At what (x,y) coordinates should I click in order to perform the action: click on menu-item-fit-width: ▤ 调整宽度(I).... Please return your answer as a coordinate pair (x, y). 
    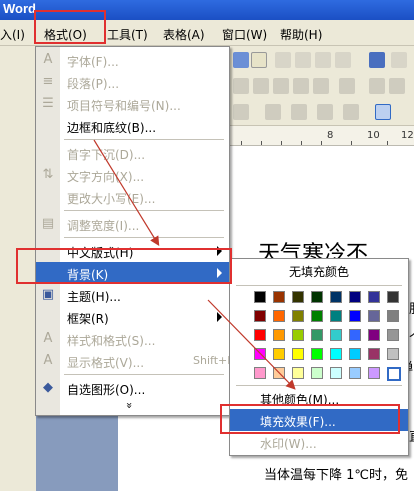
    Looking at the image, I should click on (132, 224).